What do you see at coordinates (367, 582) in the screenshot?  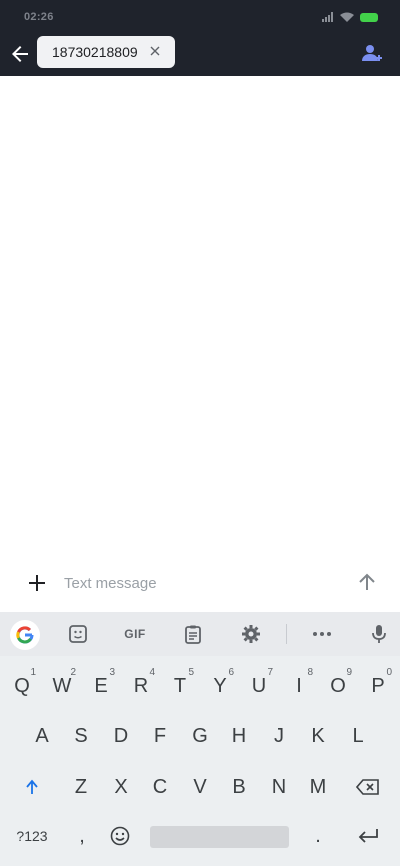 I see `send-arrow-icon` at bounding box center [367, 582].